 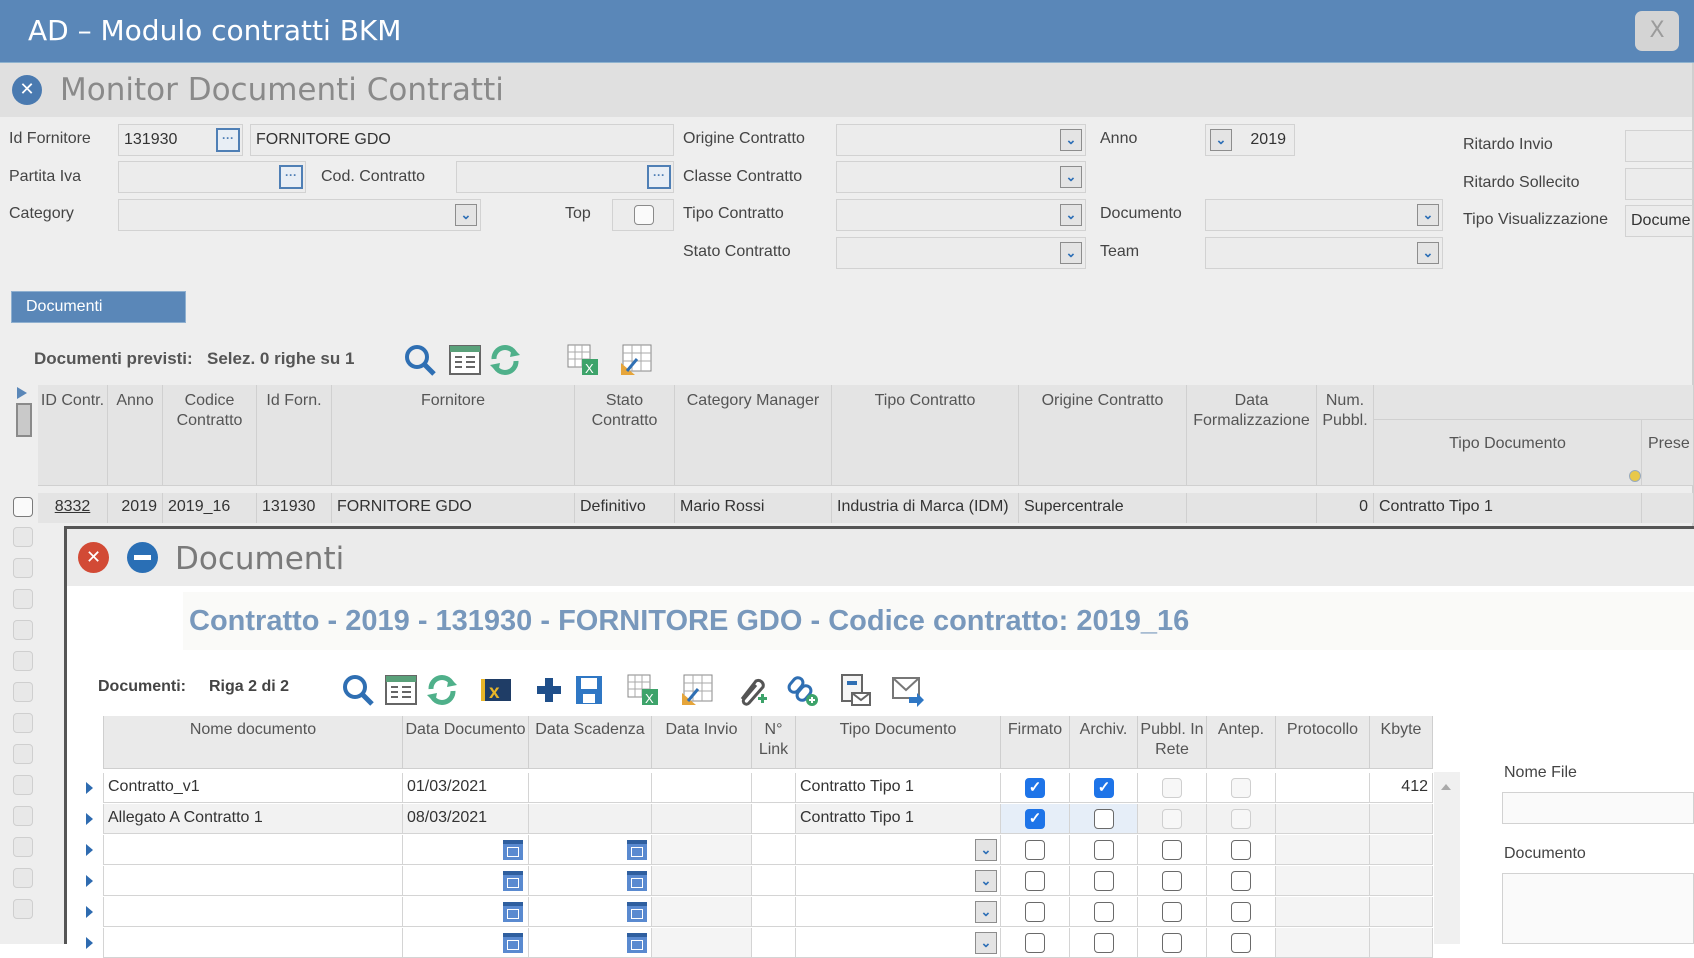 What do you see at coordinates (98, 307) in the screenshot?
I see `tab-documenti: Documenti` at bounding box center [98, 307].